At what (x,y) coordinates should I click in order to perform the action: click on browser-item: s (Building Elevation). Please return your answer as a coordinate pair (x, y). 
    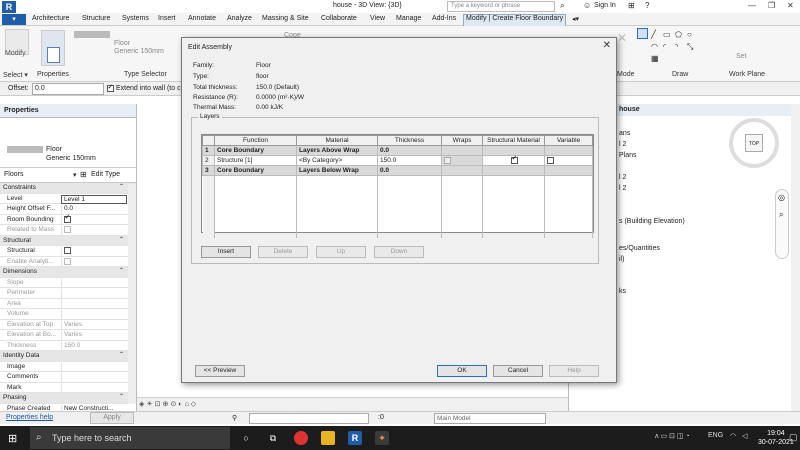
    Looking at the image, I should click on (652, 221).